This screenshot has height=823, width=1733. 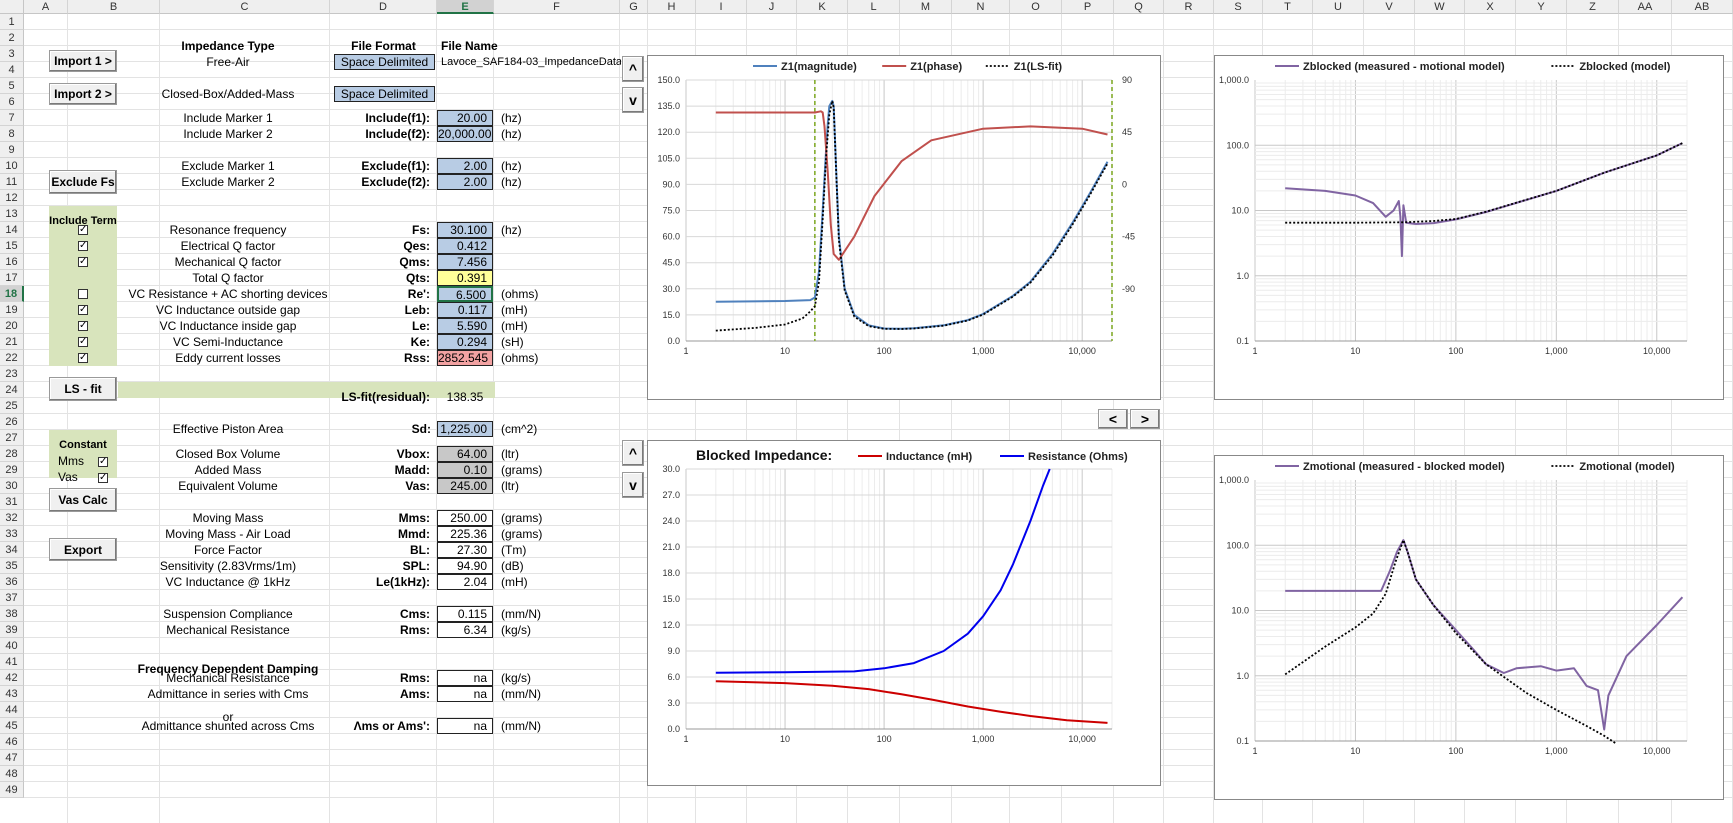 What do you see at coordinates (12, 582) in the screenshot?
I see `row-header: 36` at bounding box center [12, 582].